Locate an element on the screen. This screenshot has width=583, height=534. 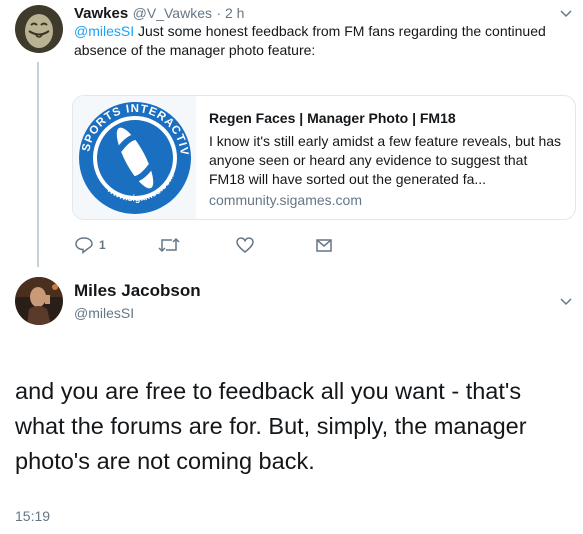
retweet-button is located at coordinates (169, 245).